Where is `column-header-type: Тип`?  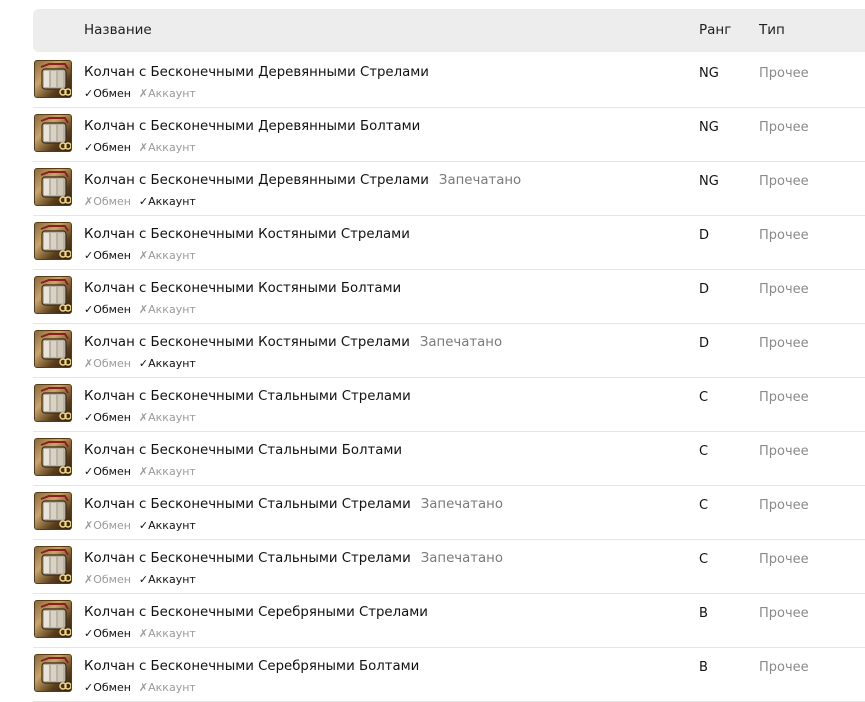 column-header-type: Тип is located at coordinates (772, 30).